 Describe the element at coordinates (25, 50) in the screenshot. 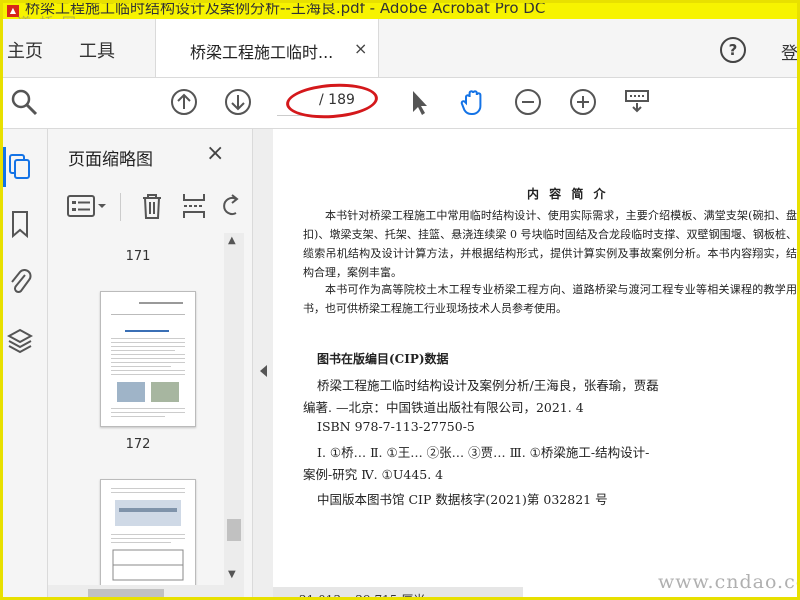

I see `tab-home: 主页` at that location.